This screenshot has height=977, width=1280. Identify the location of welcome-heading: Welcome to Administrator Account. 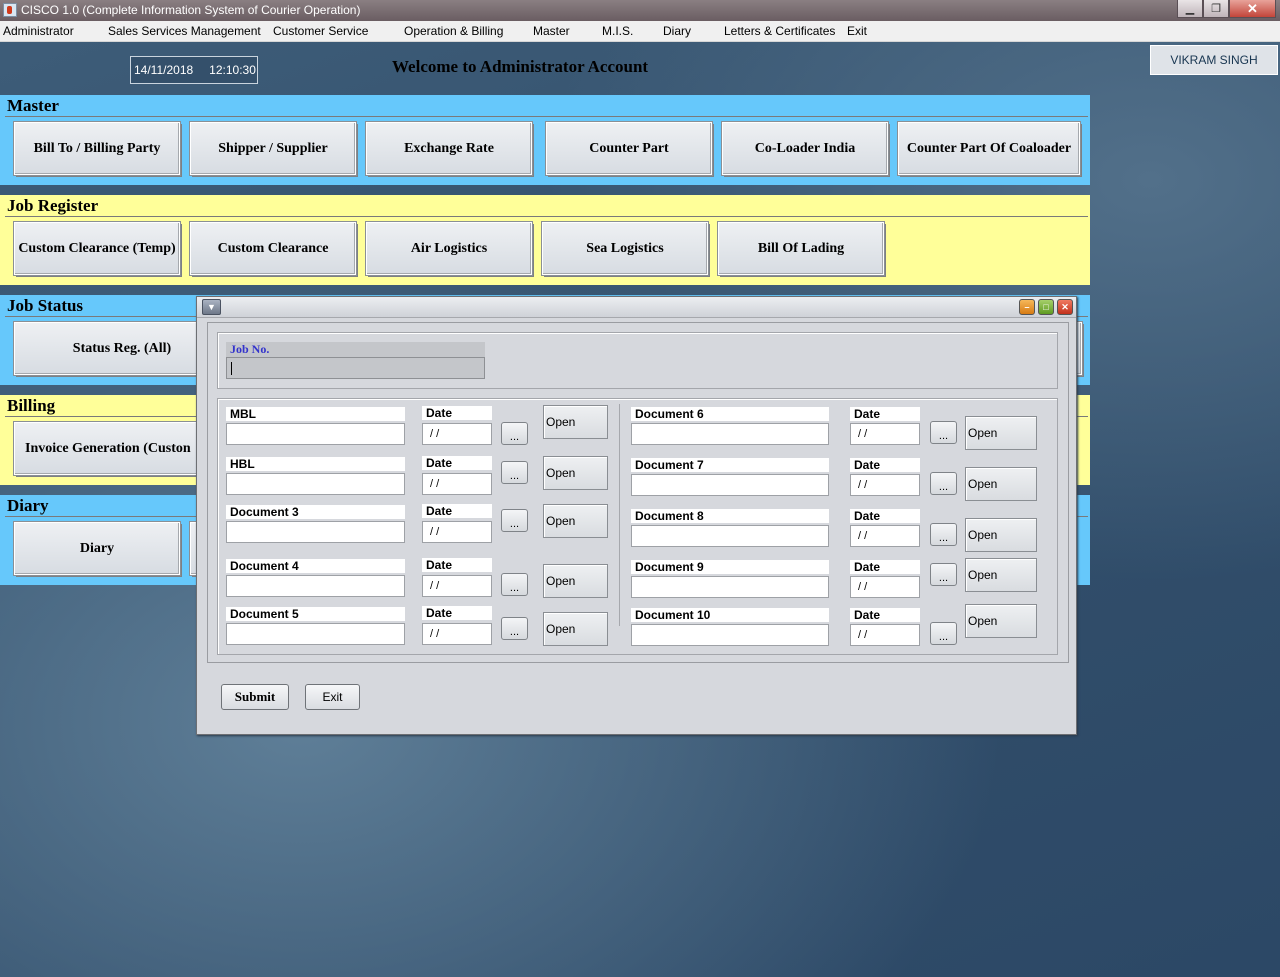
(520, 66).